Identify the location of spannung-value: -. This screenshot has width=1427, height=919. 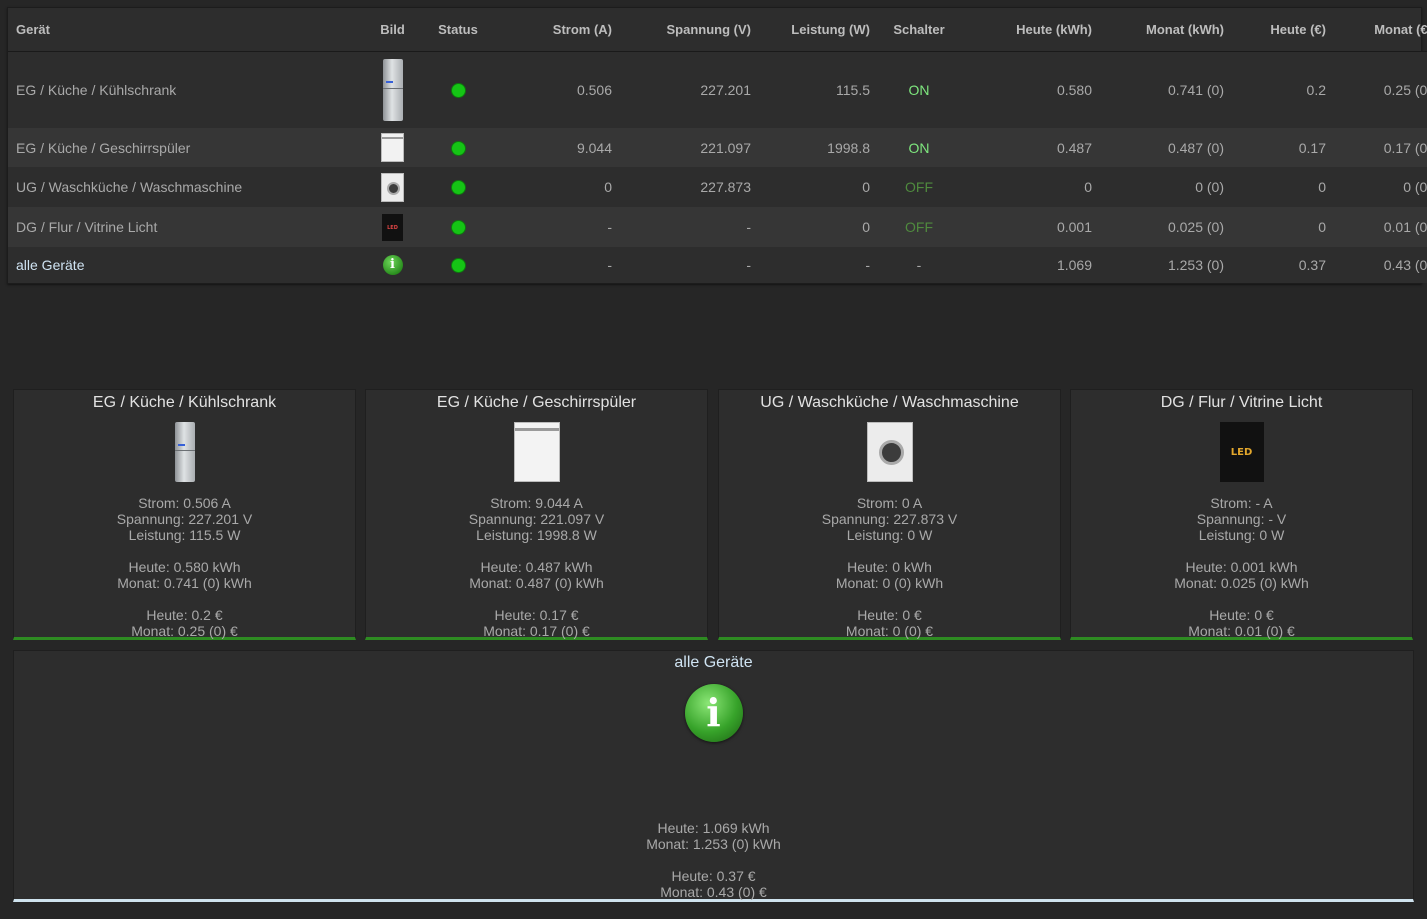
(689, 227).